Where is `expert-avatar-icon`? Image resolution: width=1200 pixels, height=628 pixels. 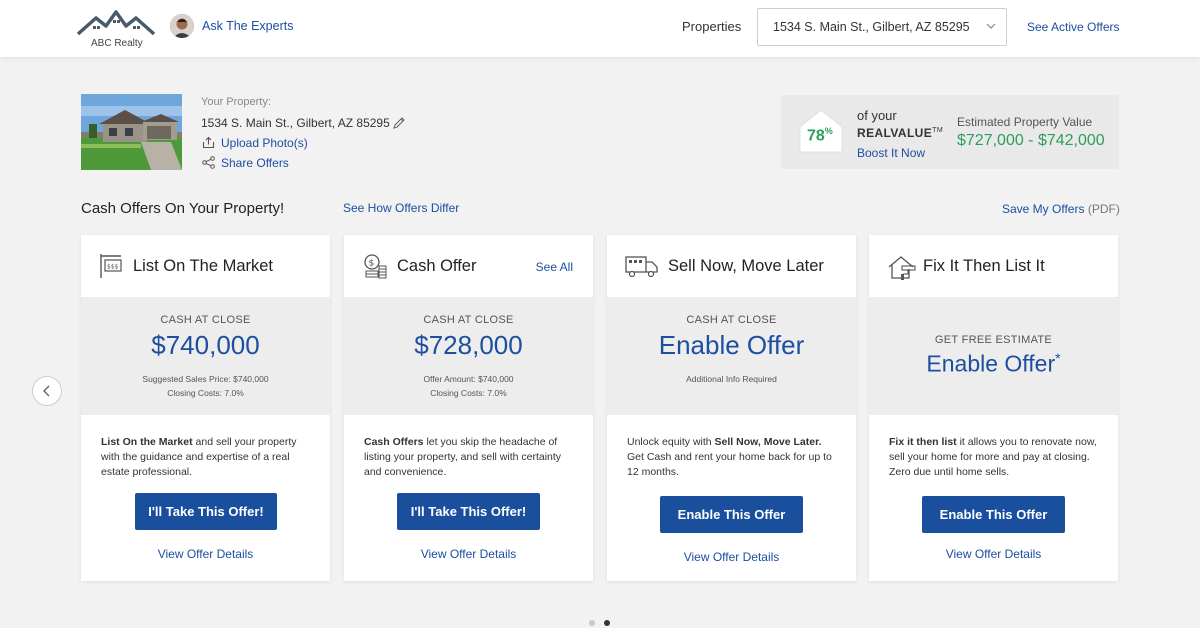
expert-avatar-icon is located at coordinates (182, 26).